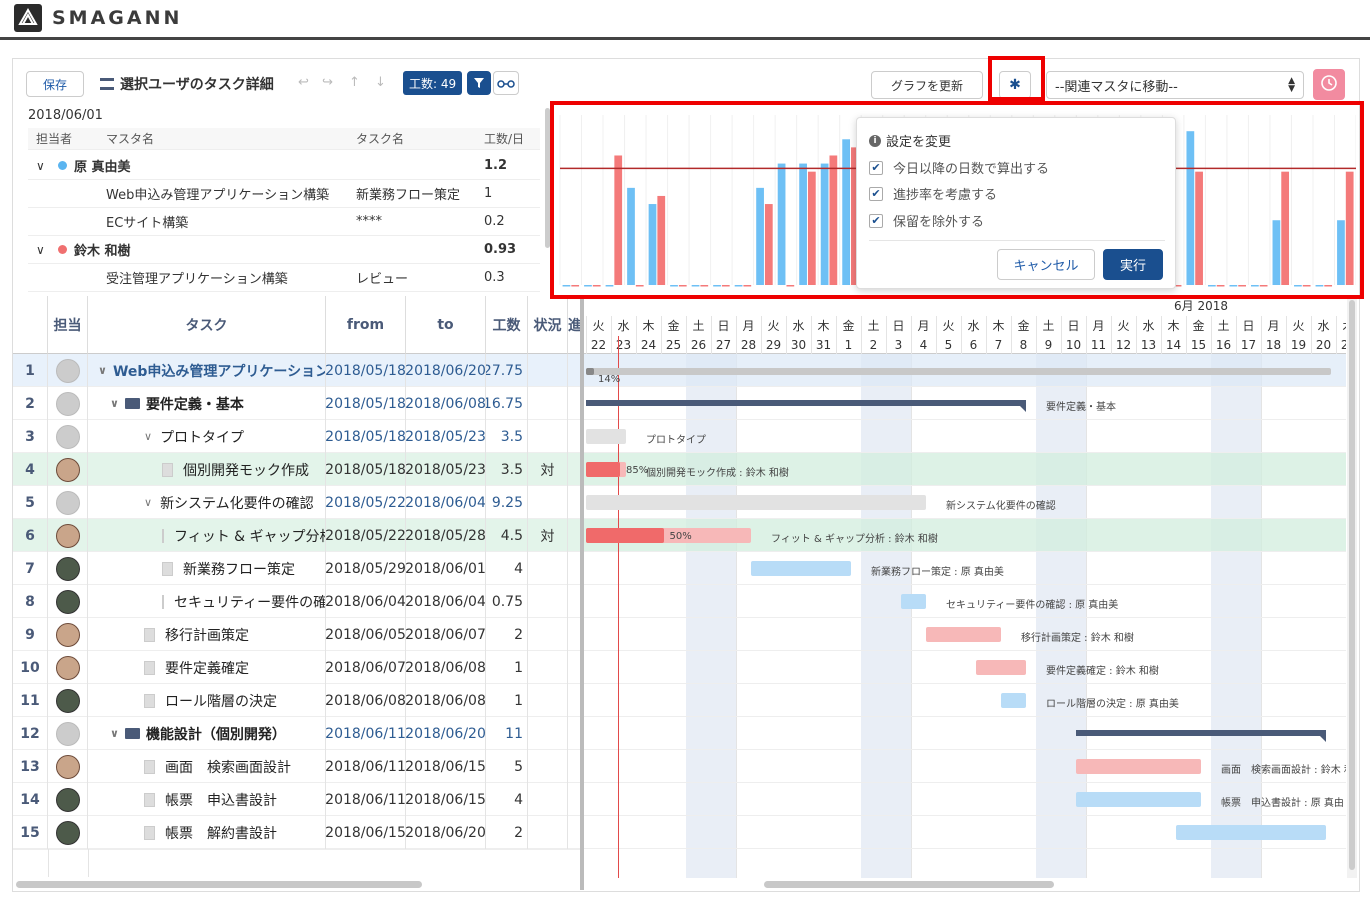 The width and height of the screenshot is (1370, 900). What do you see at coordinates (1329, 84) in the screenshot?
I see `history-clock-button` at bounding box center [1329, 84].